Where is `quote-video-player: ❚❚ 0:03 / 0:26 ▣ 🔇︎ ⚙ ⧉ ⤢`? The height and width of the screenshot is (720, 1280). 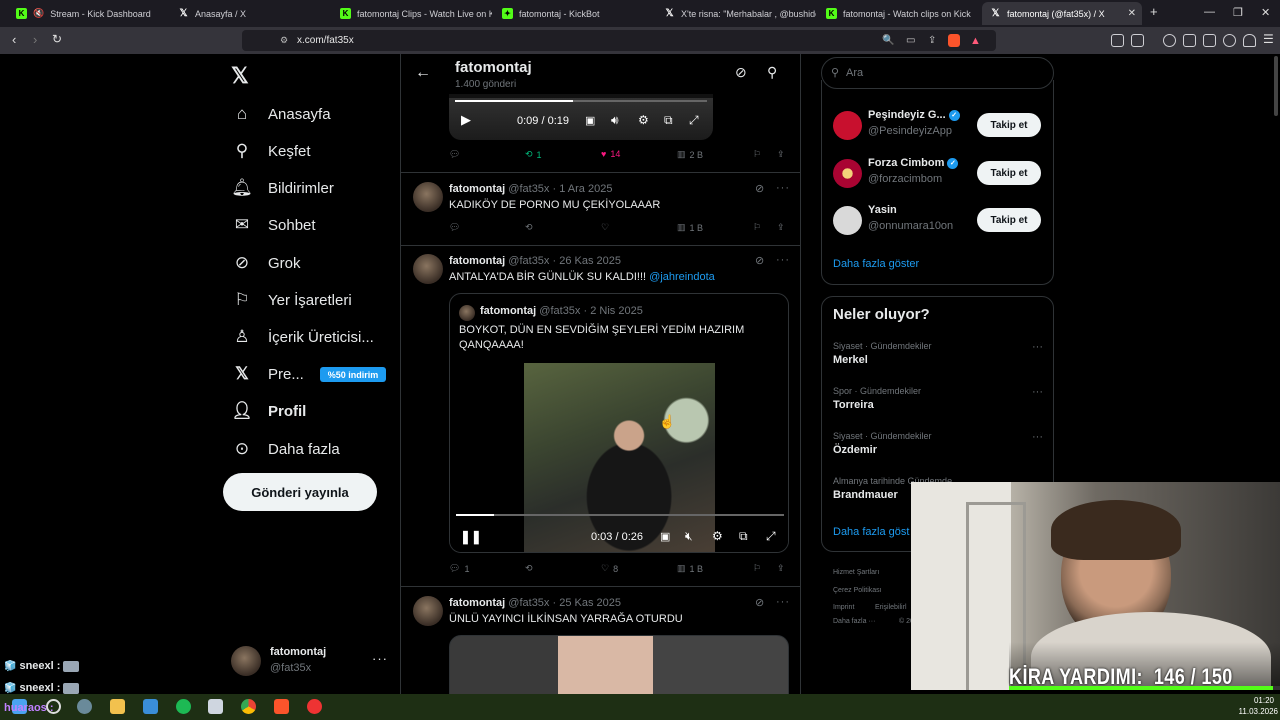
quote-video-player: ❚❚ 0:03 / 0:26 ▣ 🔇︎ ⚙ ⧉ ⤢ is located at coordinates (619, 457).